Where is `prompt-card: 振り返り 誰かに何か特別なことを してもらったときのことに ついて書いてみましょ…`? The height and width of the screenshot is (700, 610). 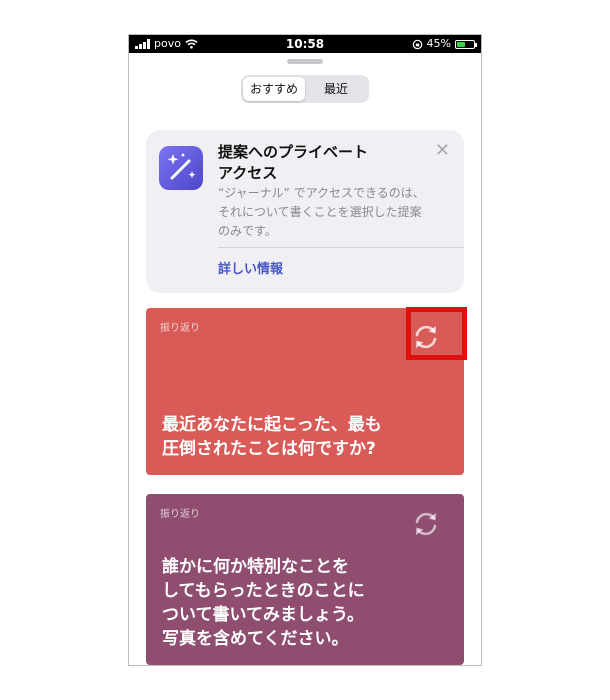 prompt-card: 振り返り 誰かに何か特別なことを してもらったときのことに ついて書いてみましょ… is located at coordinates (305, 579).